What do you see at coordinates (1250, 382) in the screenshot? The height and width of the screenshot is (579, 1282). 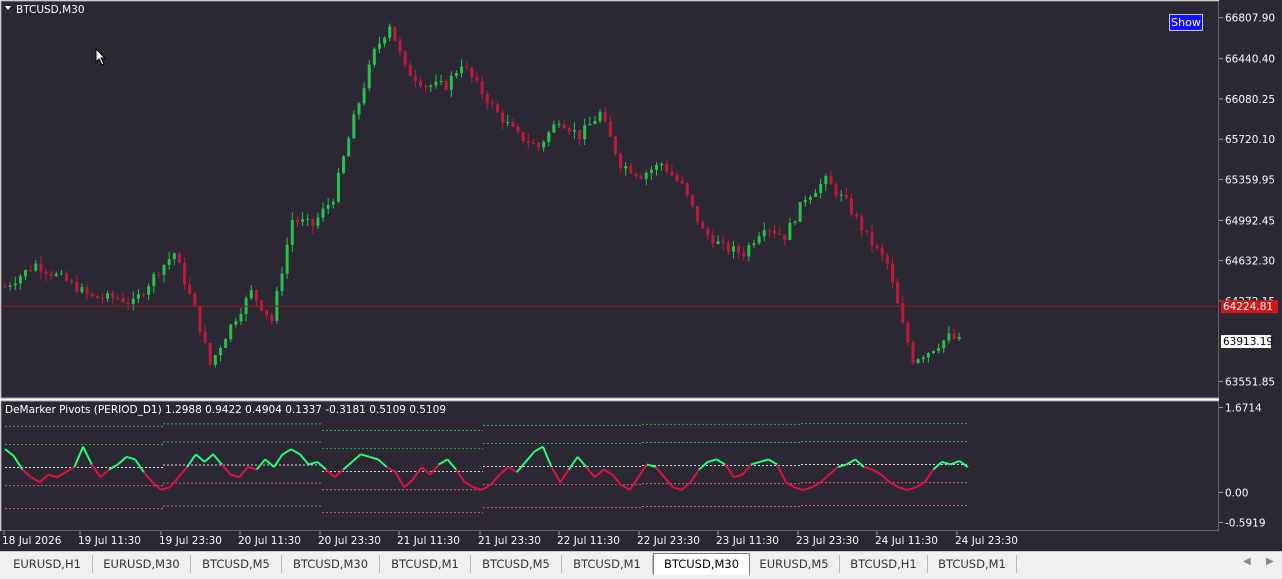 I see `price-tick-label: 63551.85` at bounding box center [1250, 382].